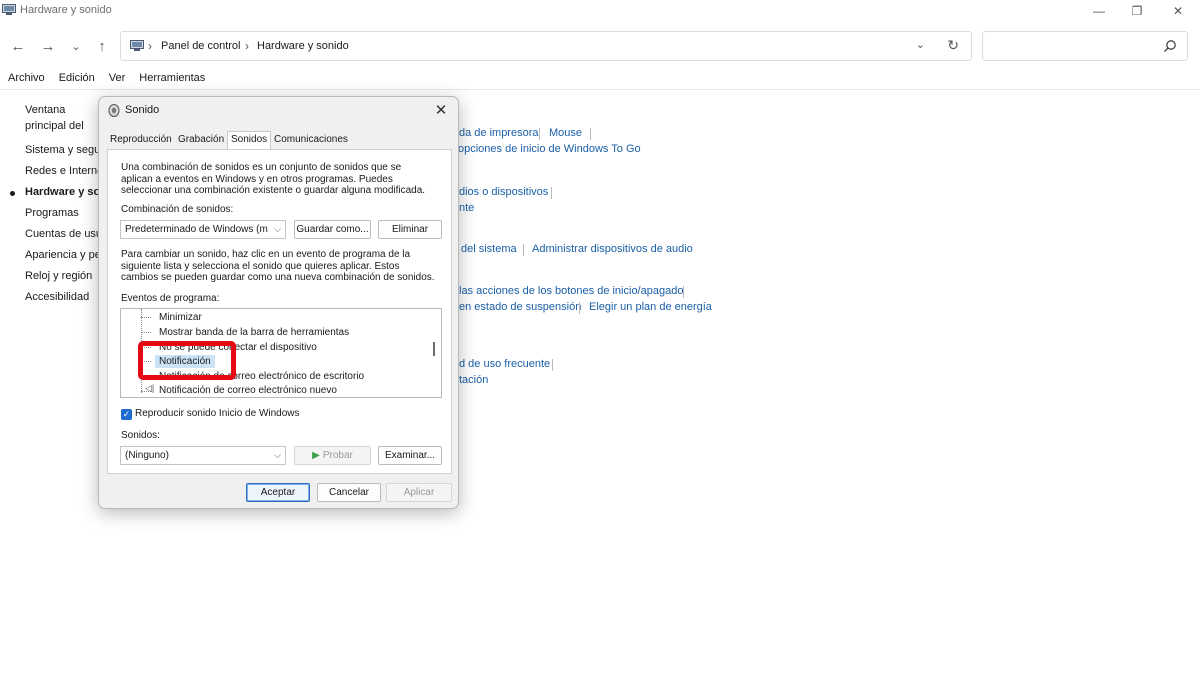 The image size is (1200, 700). Describe the element at coordinates (62, 297) in the screenshot. I see `sidebar-item-accessibility: Accesibilidad` at that location.